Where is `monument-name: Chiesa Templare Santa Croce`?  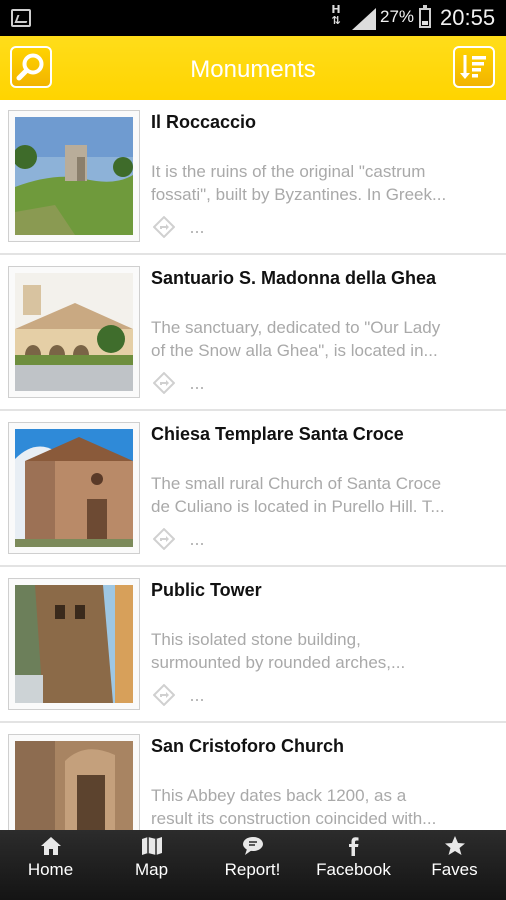
monument-name: Chiesa Templare Santa Croce is located at coordinates (277, 434).